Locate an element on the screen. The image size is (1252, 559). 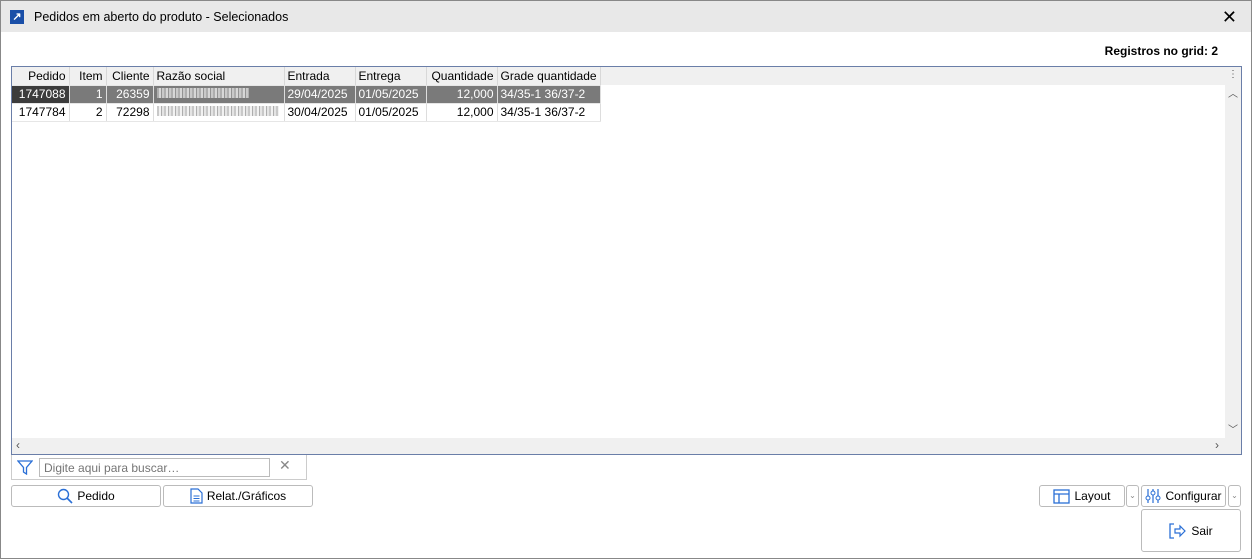
sair-label: Sair is located at coordinates (1202, 530).